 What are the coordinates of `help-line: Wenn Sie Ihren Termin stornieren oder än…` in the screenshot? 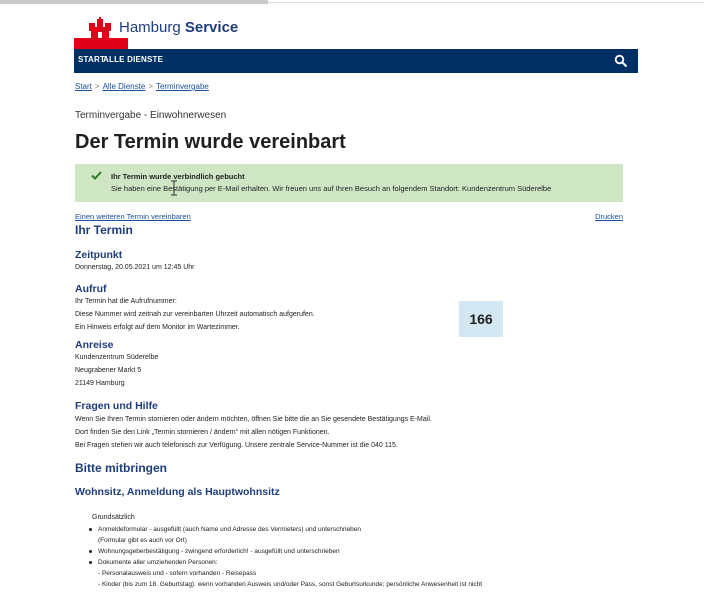 It's located at (253, 419).